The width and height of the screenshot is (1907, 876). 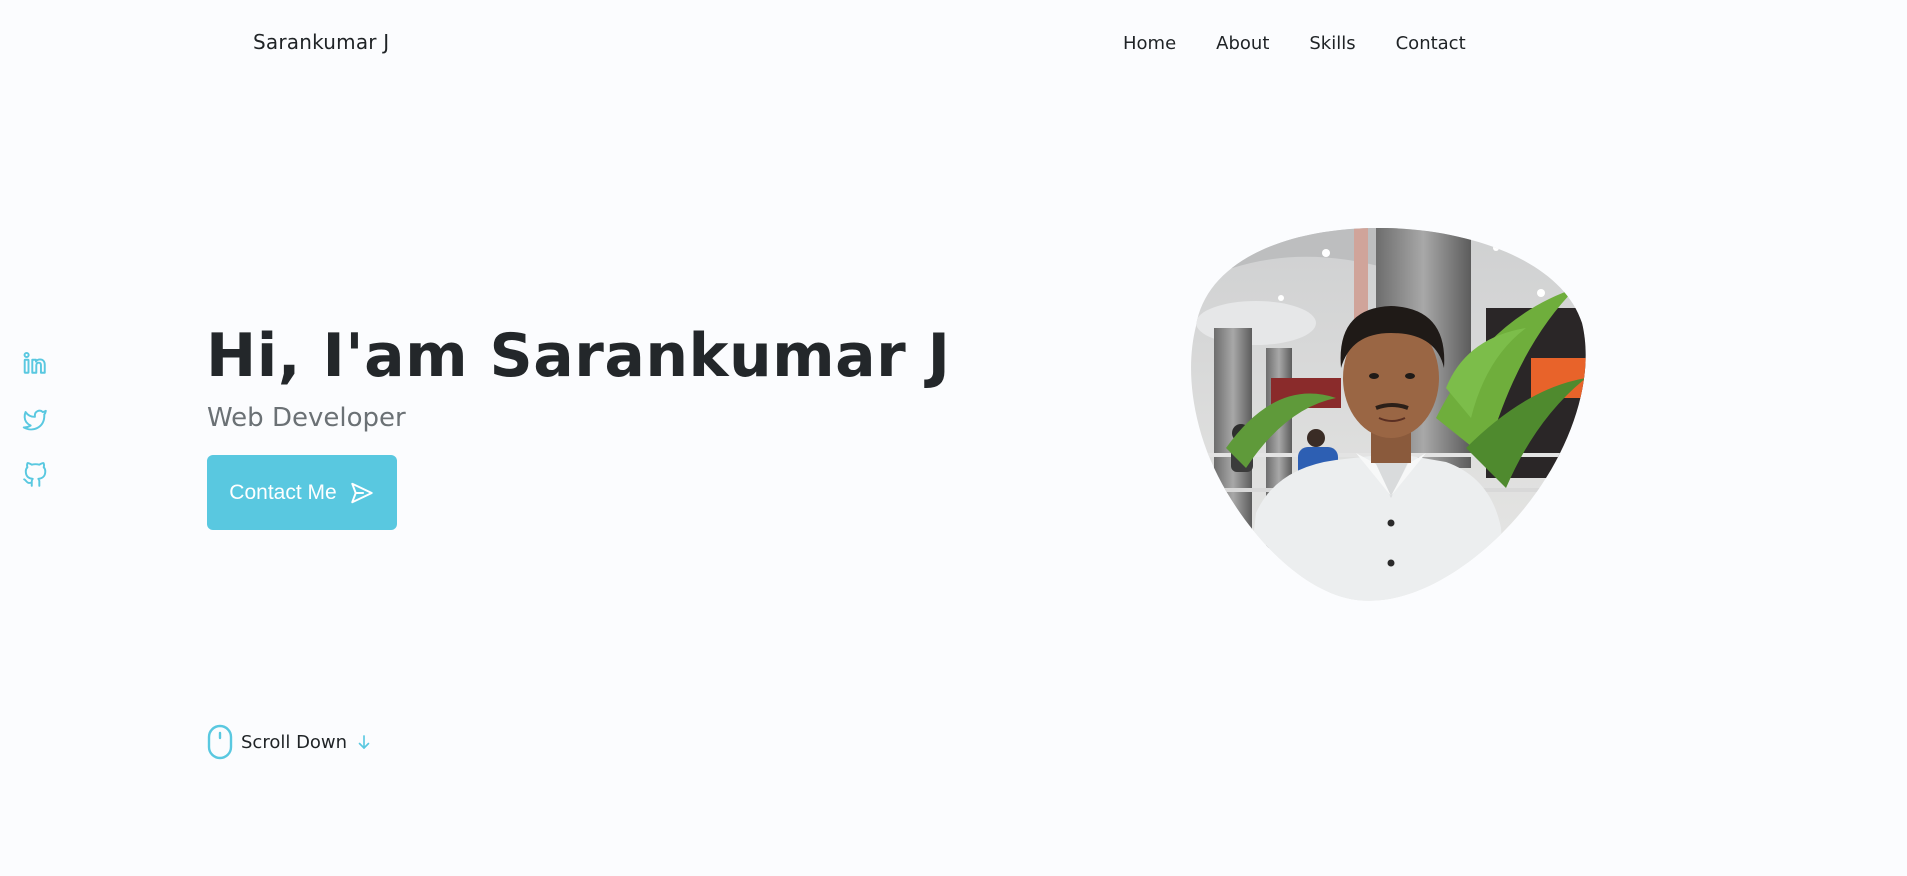 I want to click on arrow-down-icon, so click(x=364, y=742).